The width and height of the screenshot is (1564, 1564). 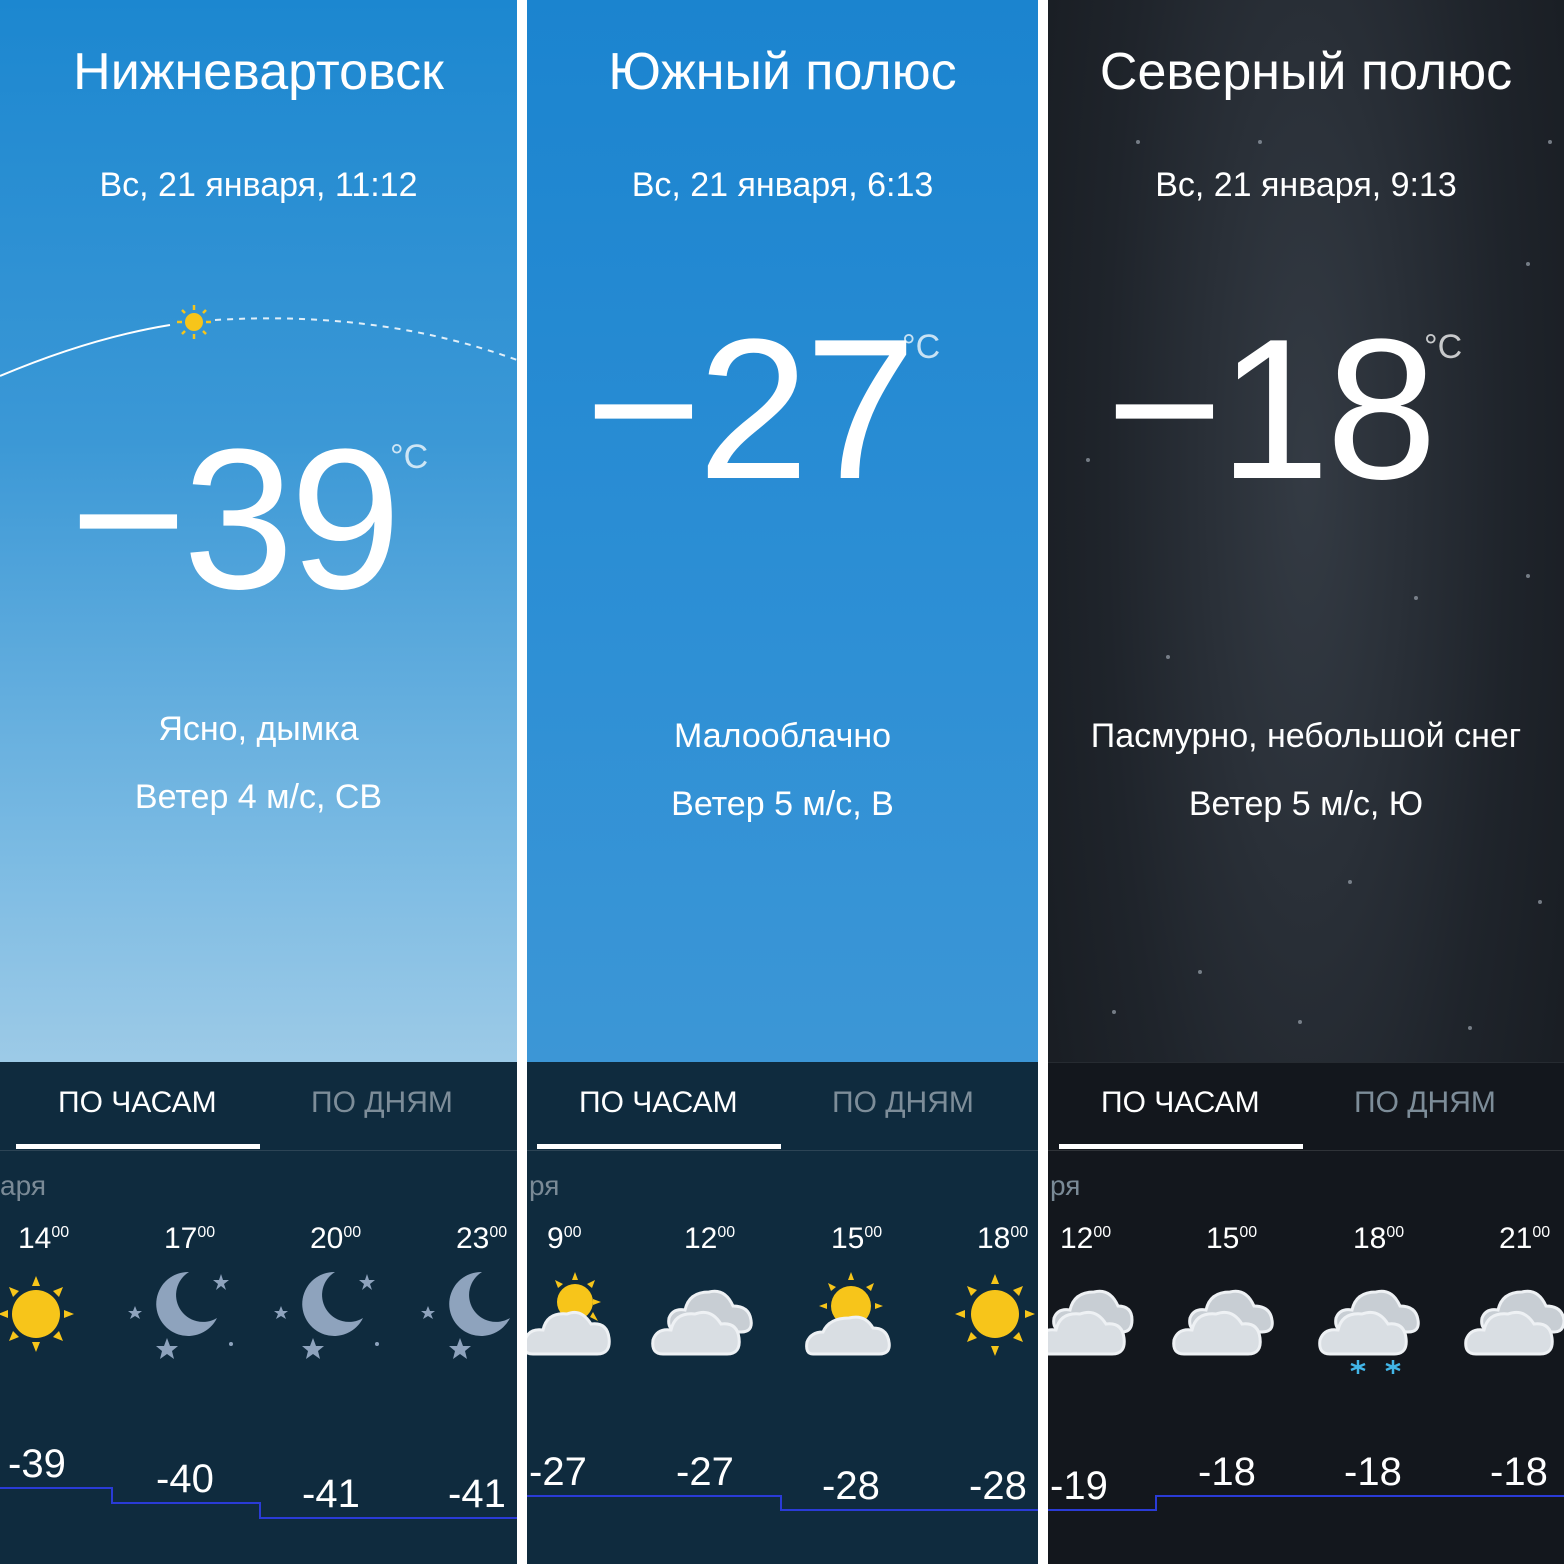 What do you see at coordinates (190, 1238) in the screenshot?
I see `hour-label: 1700` at bounding box center [190, 1238].